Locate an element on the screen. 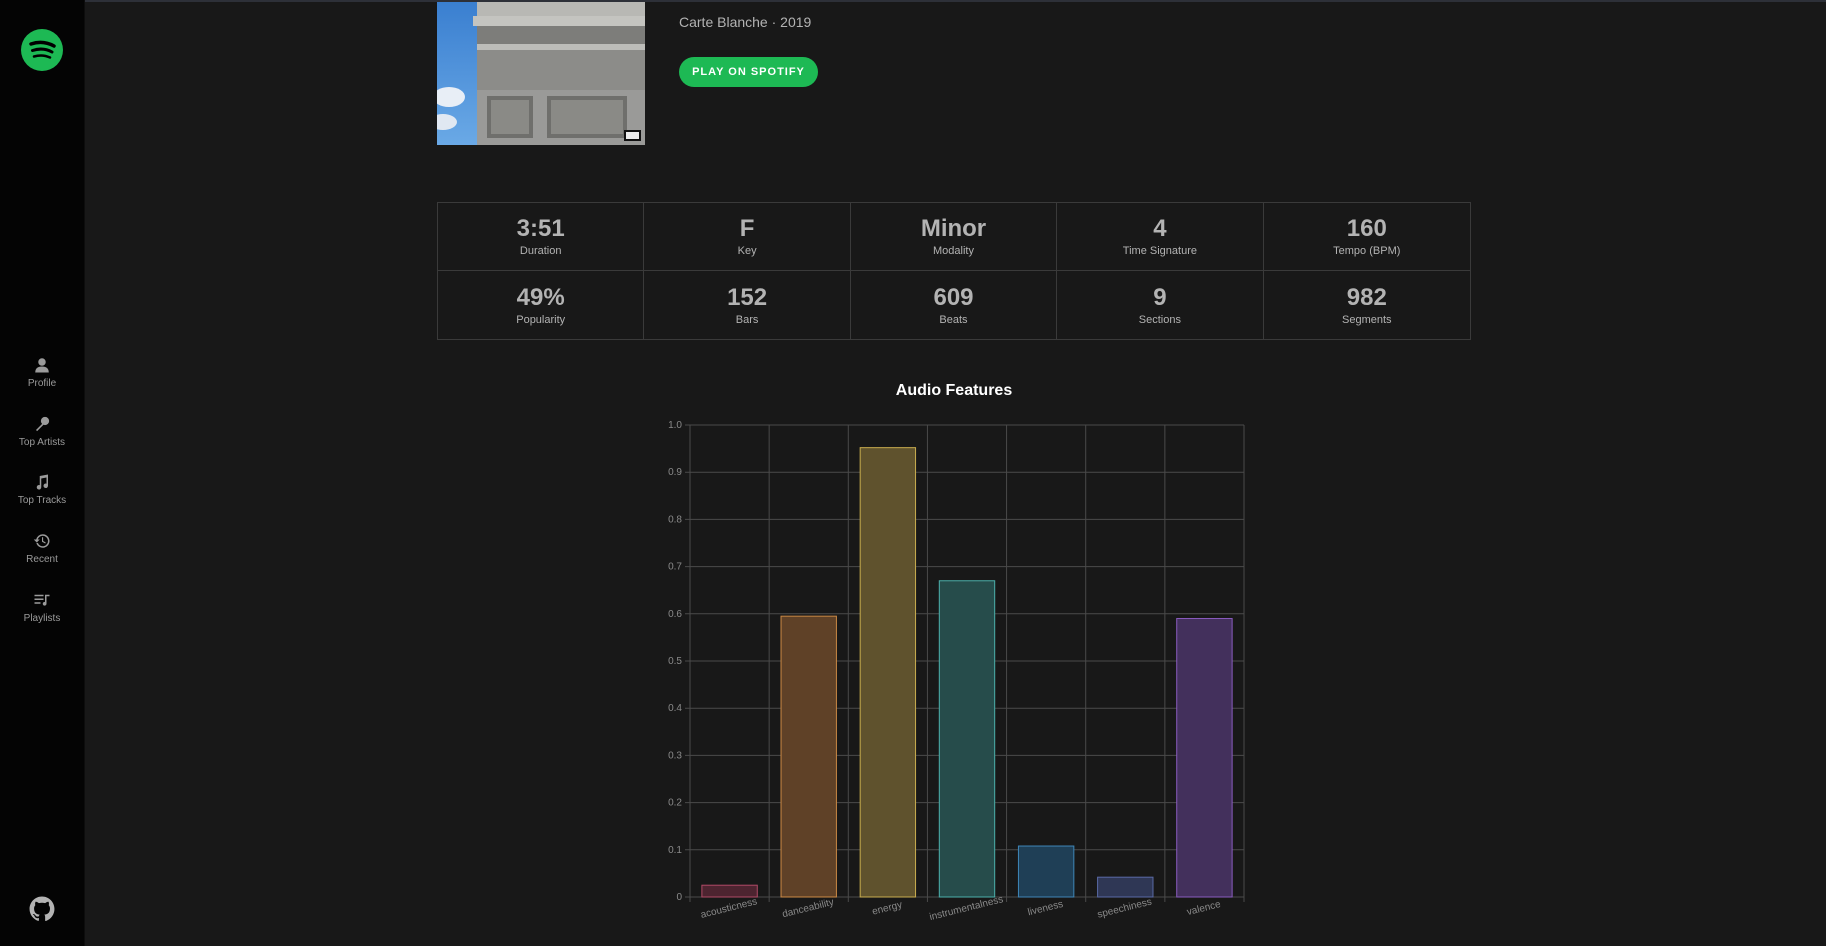  stat-key: F Key is located at coordinates (747, 237).